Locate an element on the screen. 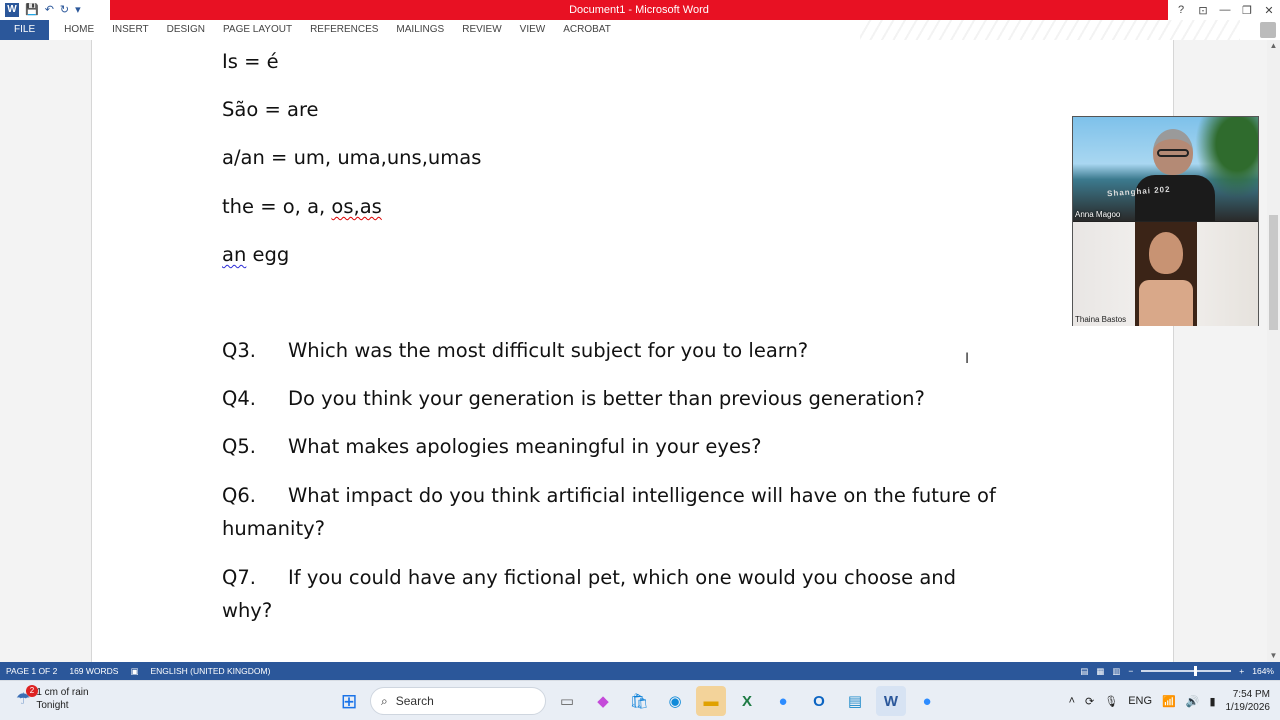 The width and height of the screenshot is (1280, 720). save-icon: 💾 is located at coordinates (32, 10).